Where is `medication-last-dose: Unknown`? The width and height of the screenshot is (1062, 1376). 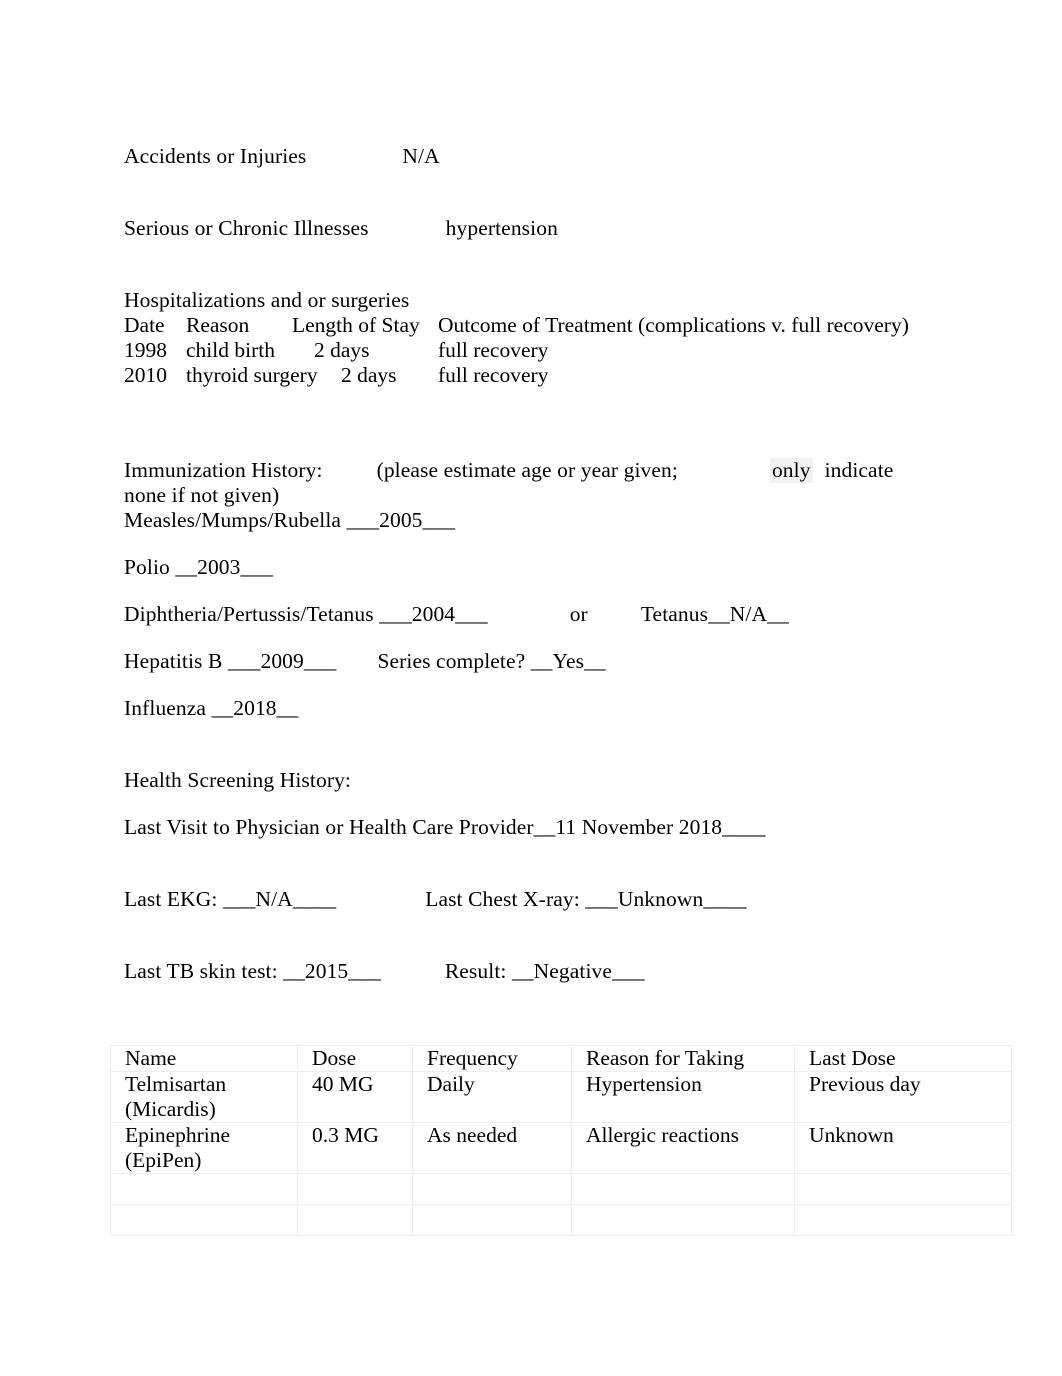 medication-last-dose: Unknown is located at coordinates (903, 1148).